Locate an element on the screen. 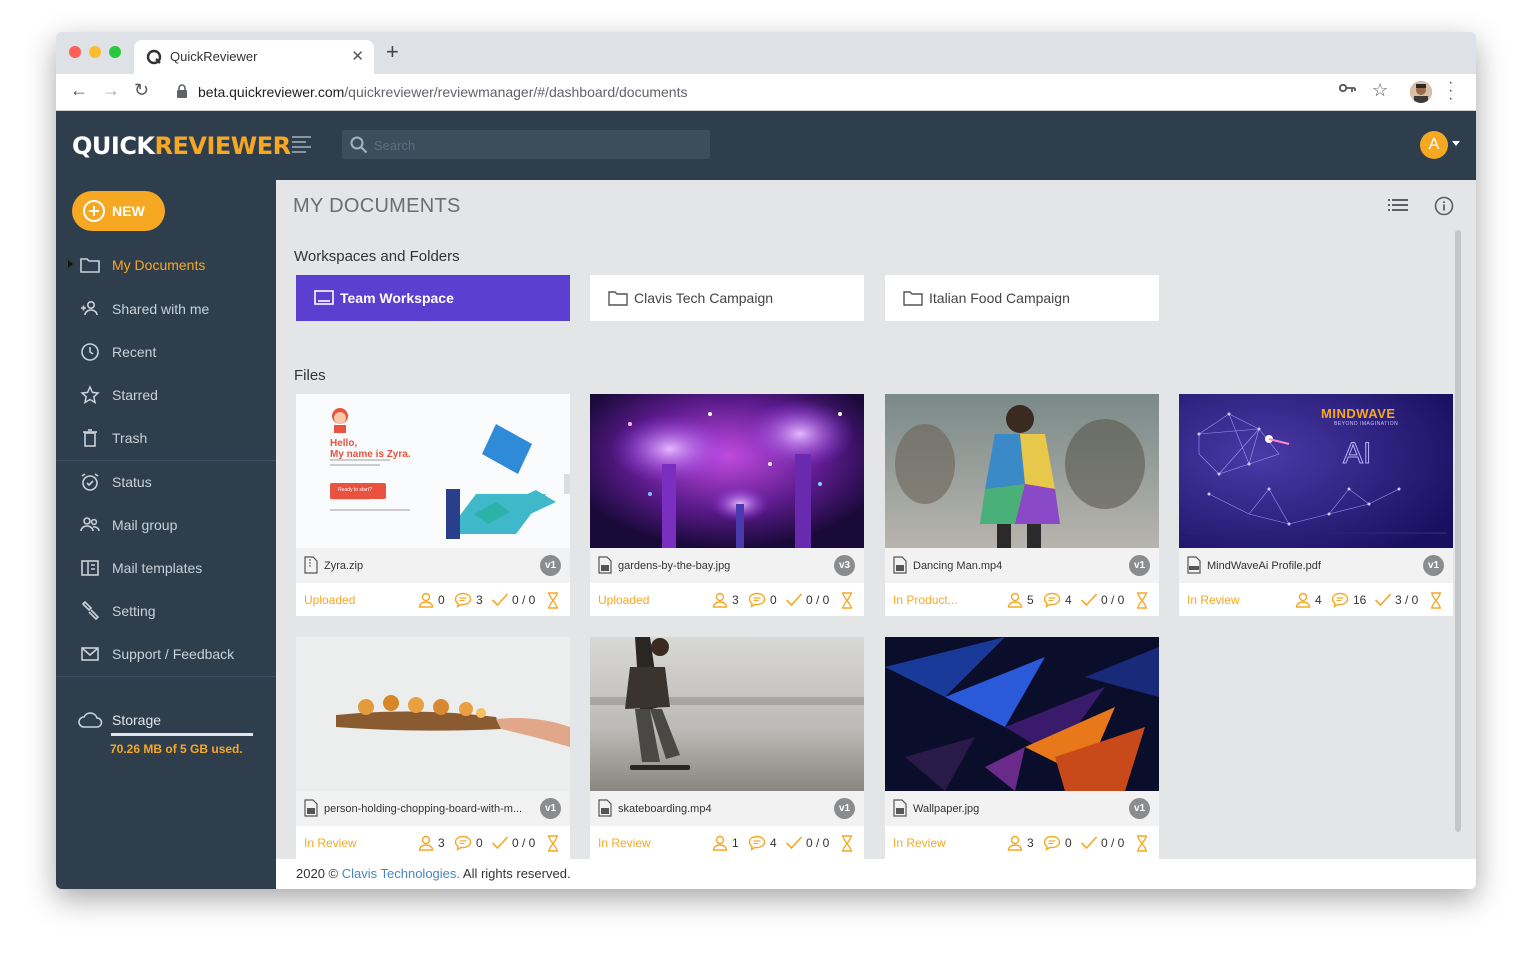 Image resolution: width=1532 pixels, height=969 pixels. key-icon is located at coordinates (1348, 88).